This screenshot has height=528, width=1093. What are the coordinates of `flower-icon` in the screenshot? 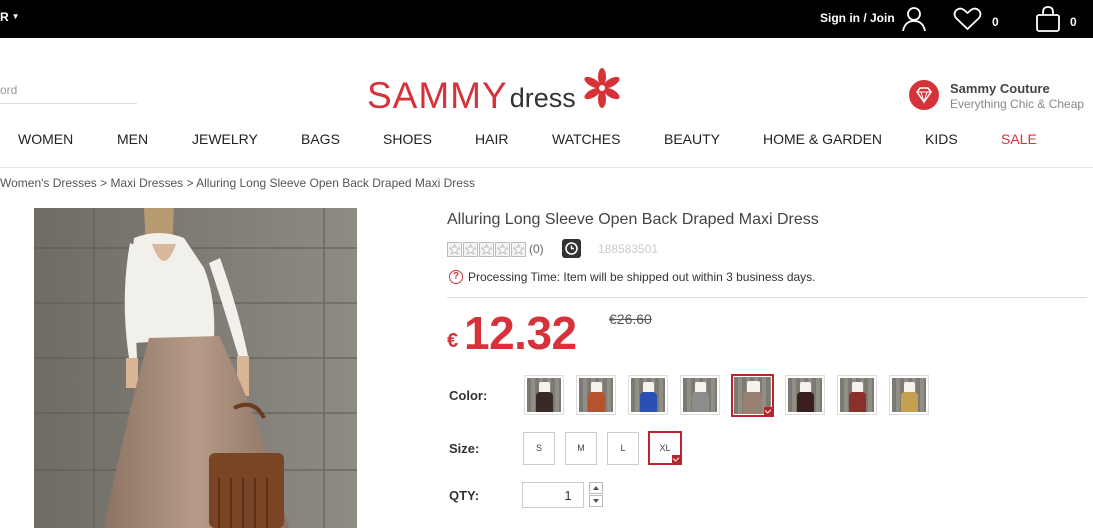 It's located at (602, 88).